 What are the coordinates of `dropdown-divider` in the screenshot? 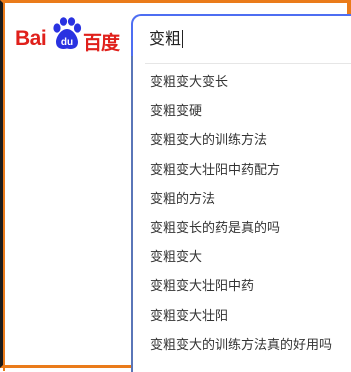 It's located at (248, 63).